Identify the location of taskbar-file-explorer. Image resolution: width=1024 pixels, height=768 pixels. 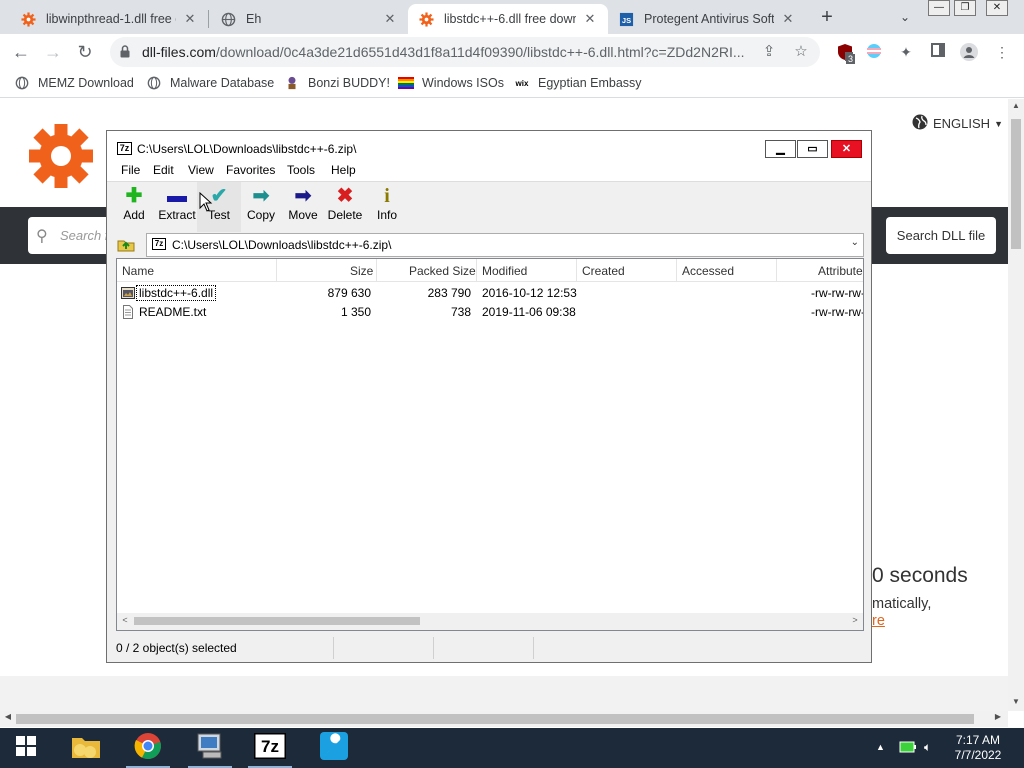
(86, 748).